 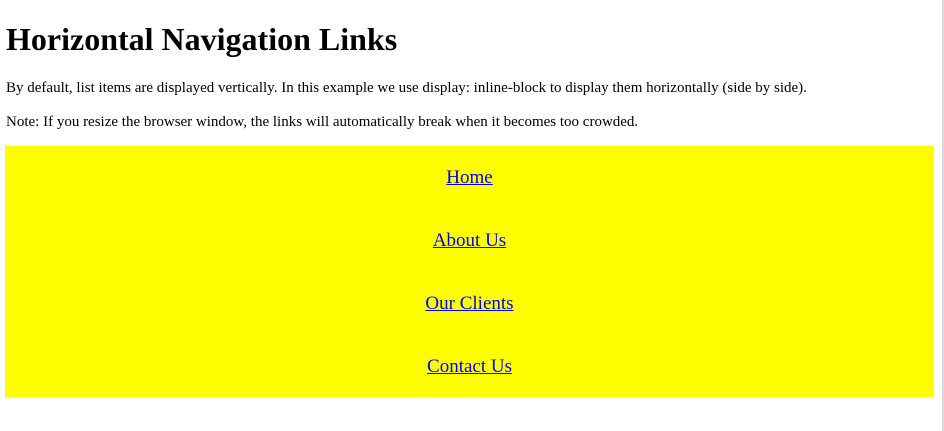 I want to click on nav-link-about-us: About Us, so click(x=469, y=241).